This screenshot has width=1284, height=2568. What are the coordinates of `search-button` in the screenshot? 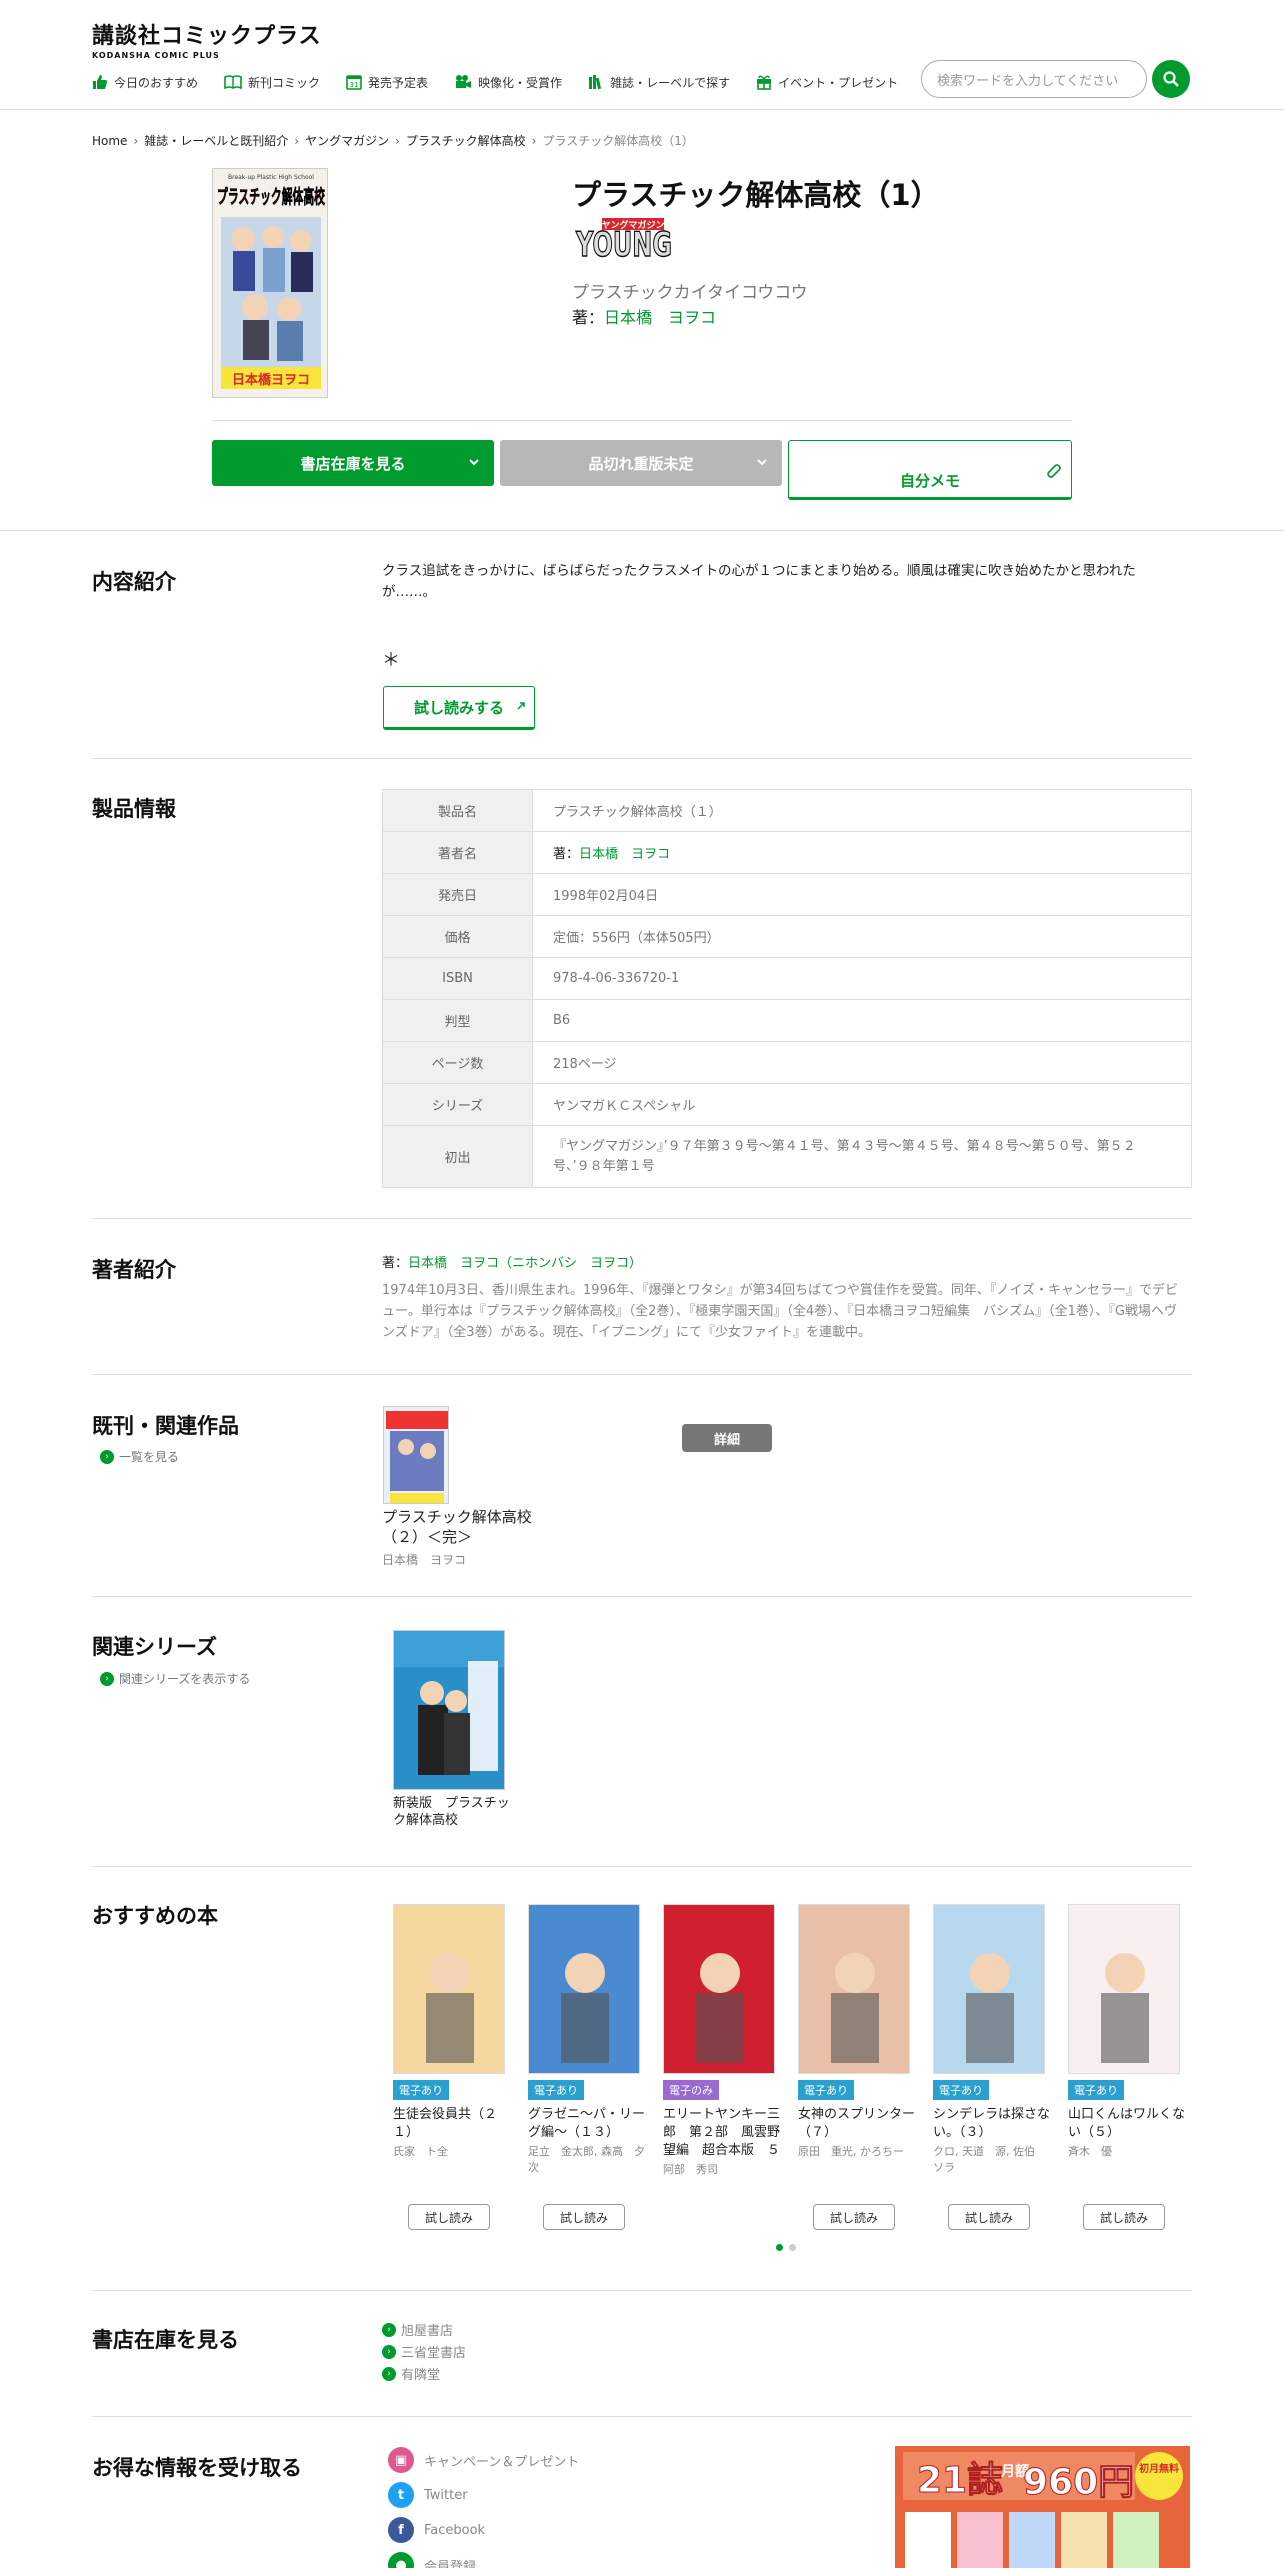 It's located at (1171, 79).